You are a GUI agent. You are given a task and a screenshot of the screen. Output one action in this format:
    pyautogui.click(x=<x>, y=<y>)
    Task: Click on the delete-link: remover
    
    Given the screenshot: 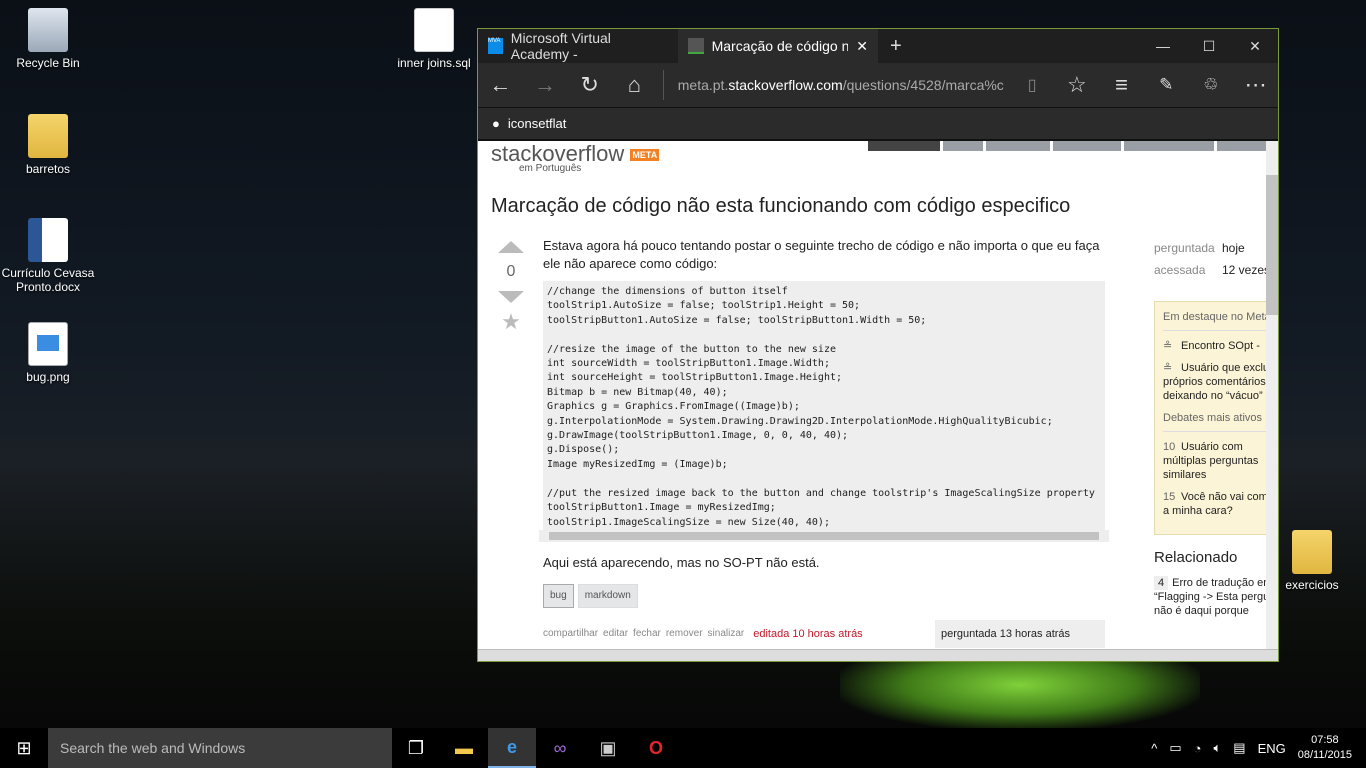 What is the action you would take?
    pyautogui.click(x=684, y=634)
    